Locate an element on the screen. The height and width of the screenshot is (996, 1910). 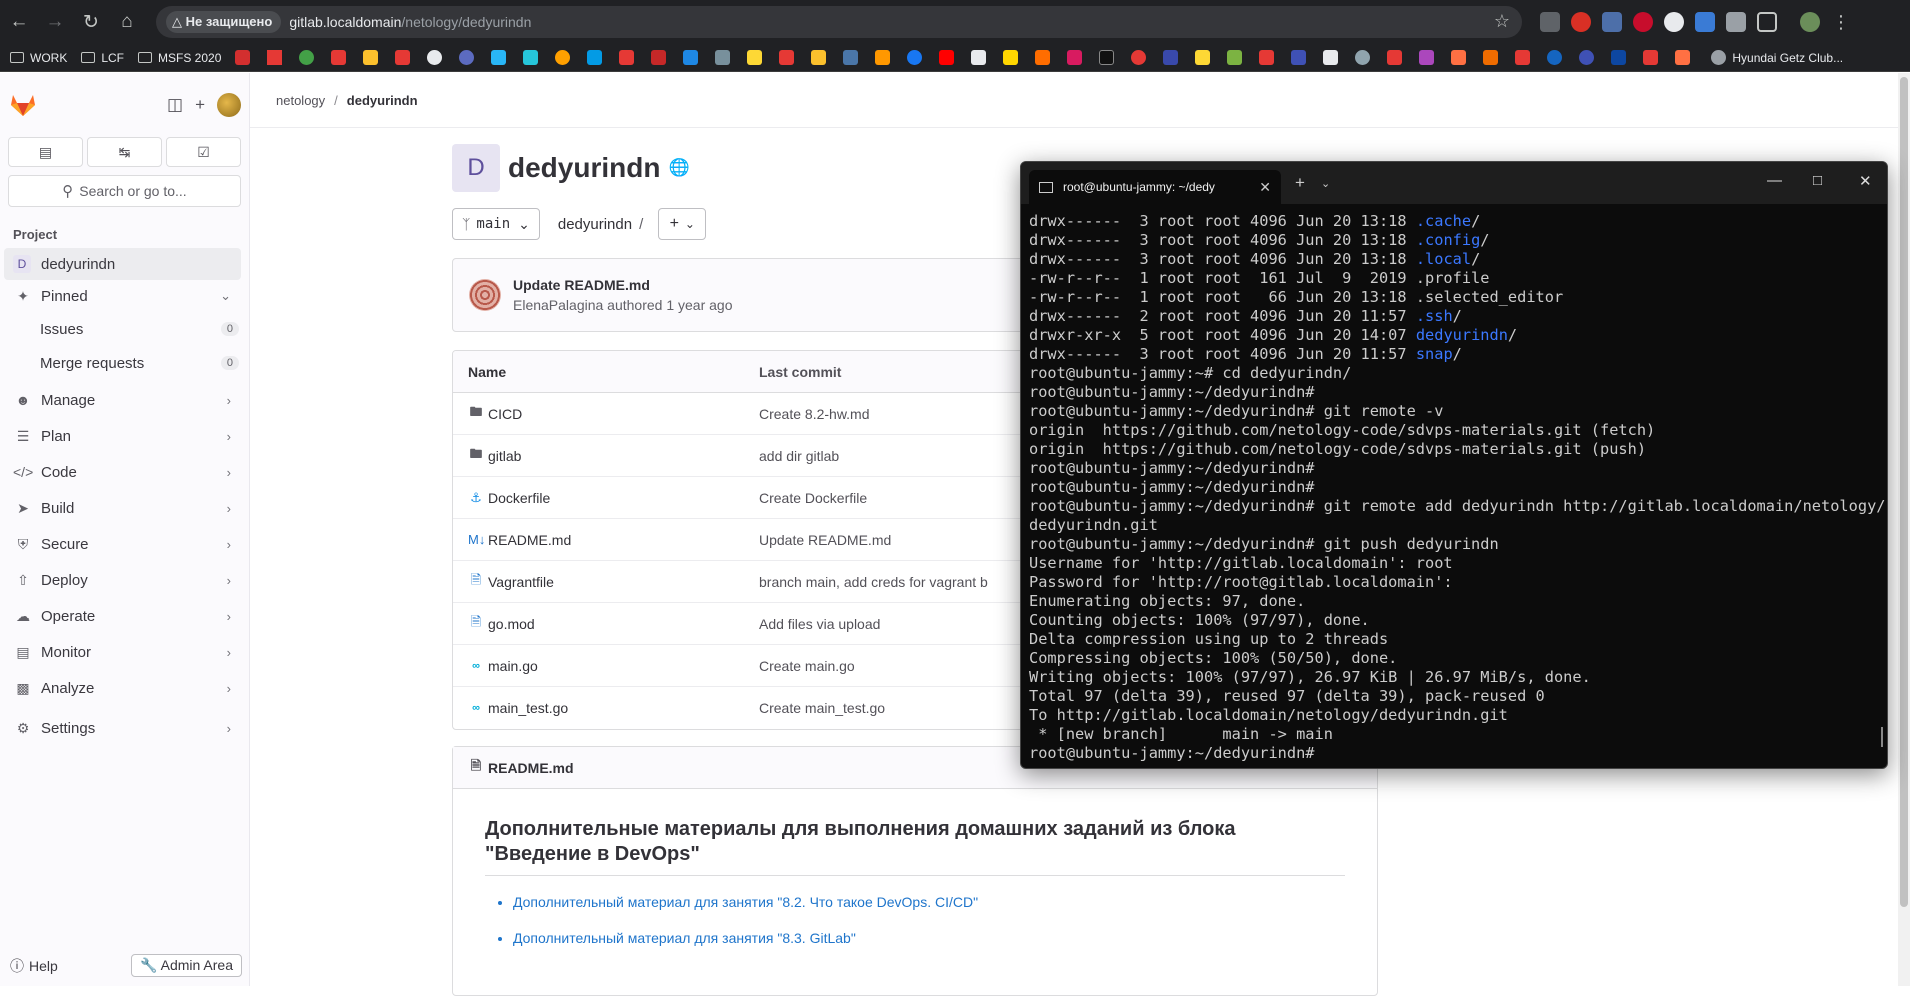
plus-icon: + is located at coordinates (200, 105).